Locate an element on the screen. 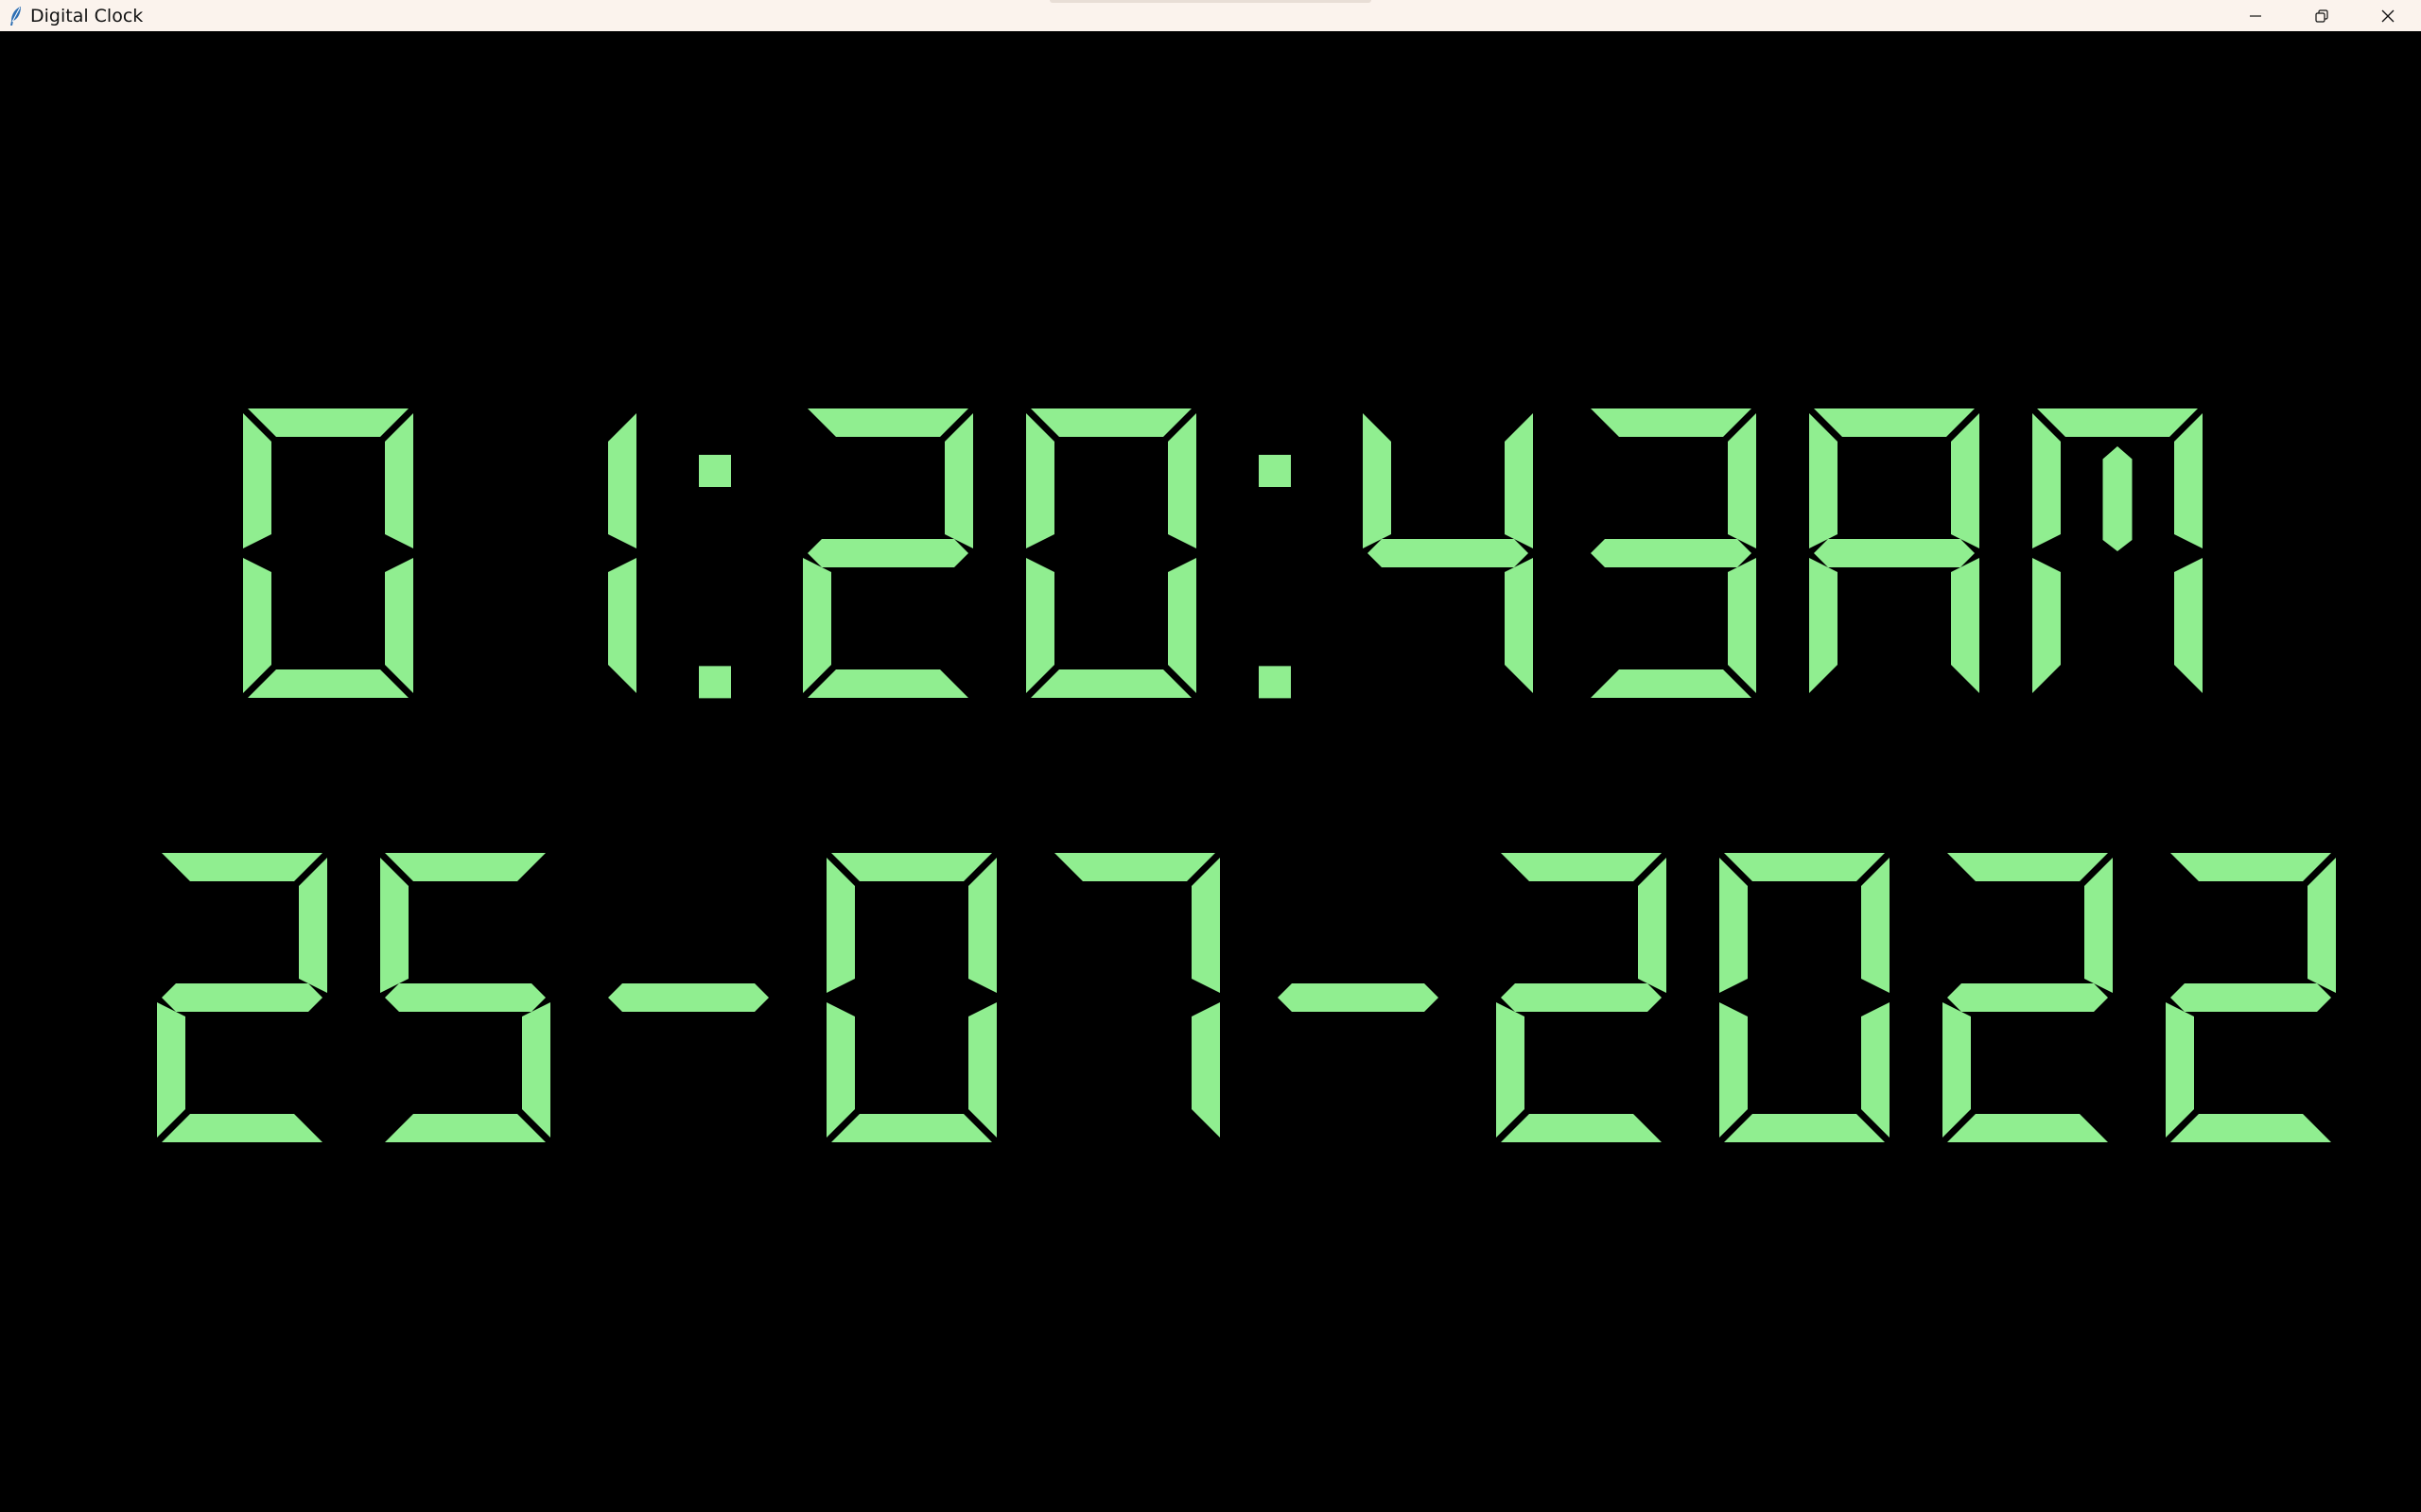 The height and width of the screenshot is (1512, 2421). time-char-7-seg-b is located at coordinates (1519, 480).